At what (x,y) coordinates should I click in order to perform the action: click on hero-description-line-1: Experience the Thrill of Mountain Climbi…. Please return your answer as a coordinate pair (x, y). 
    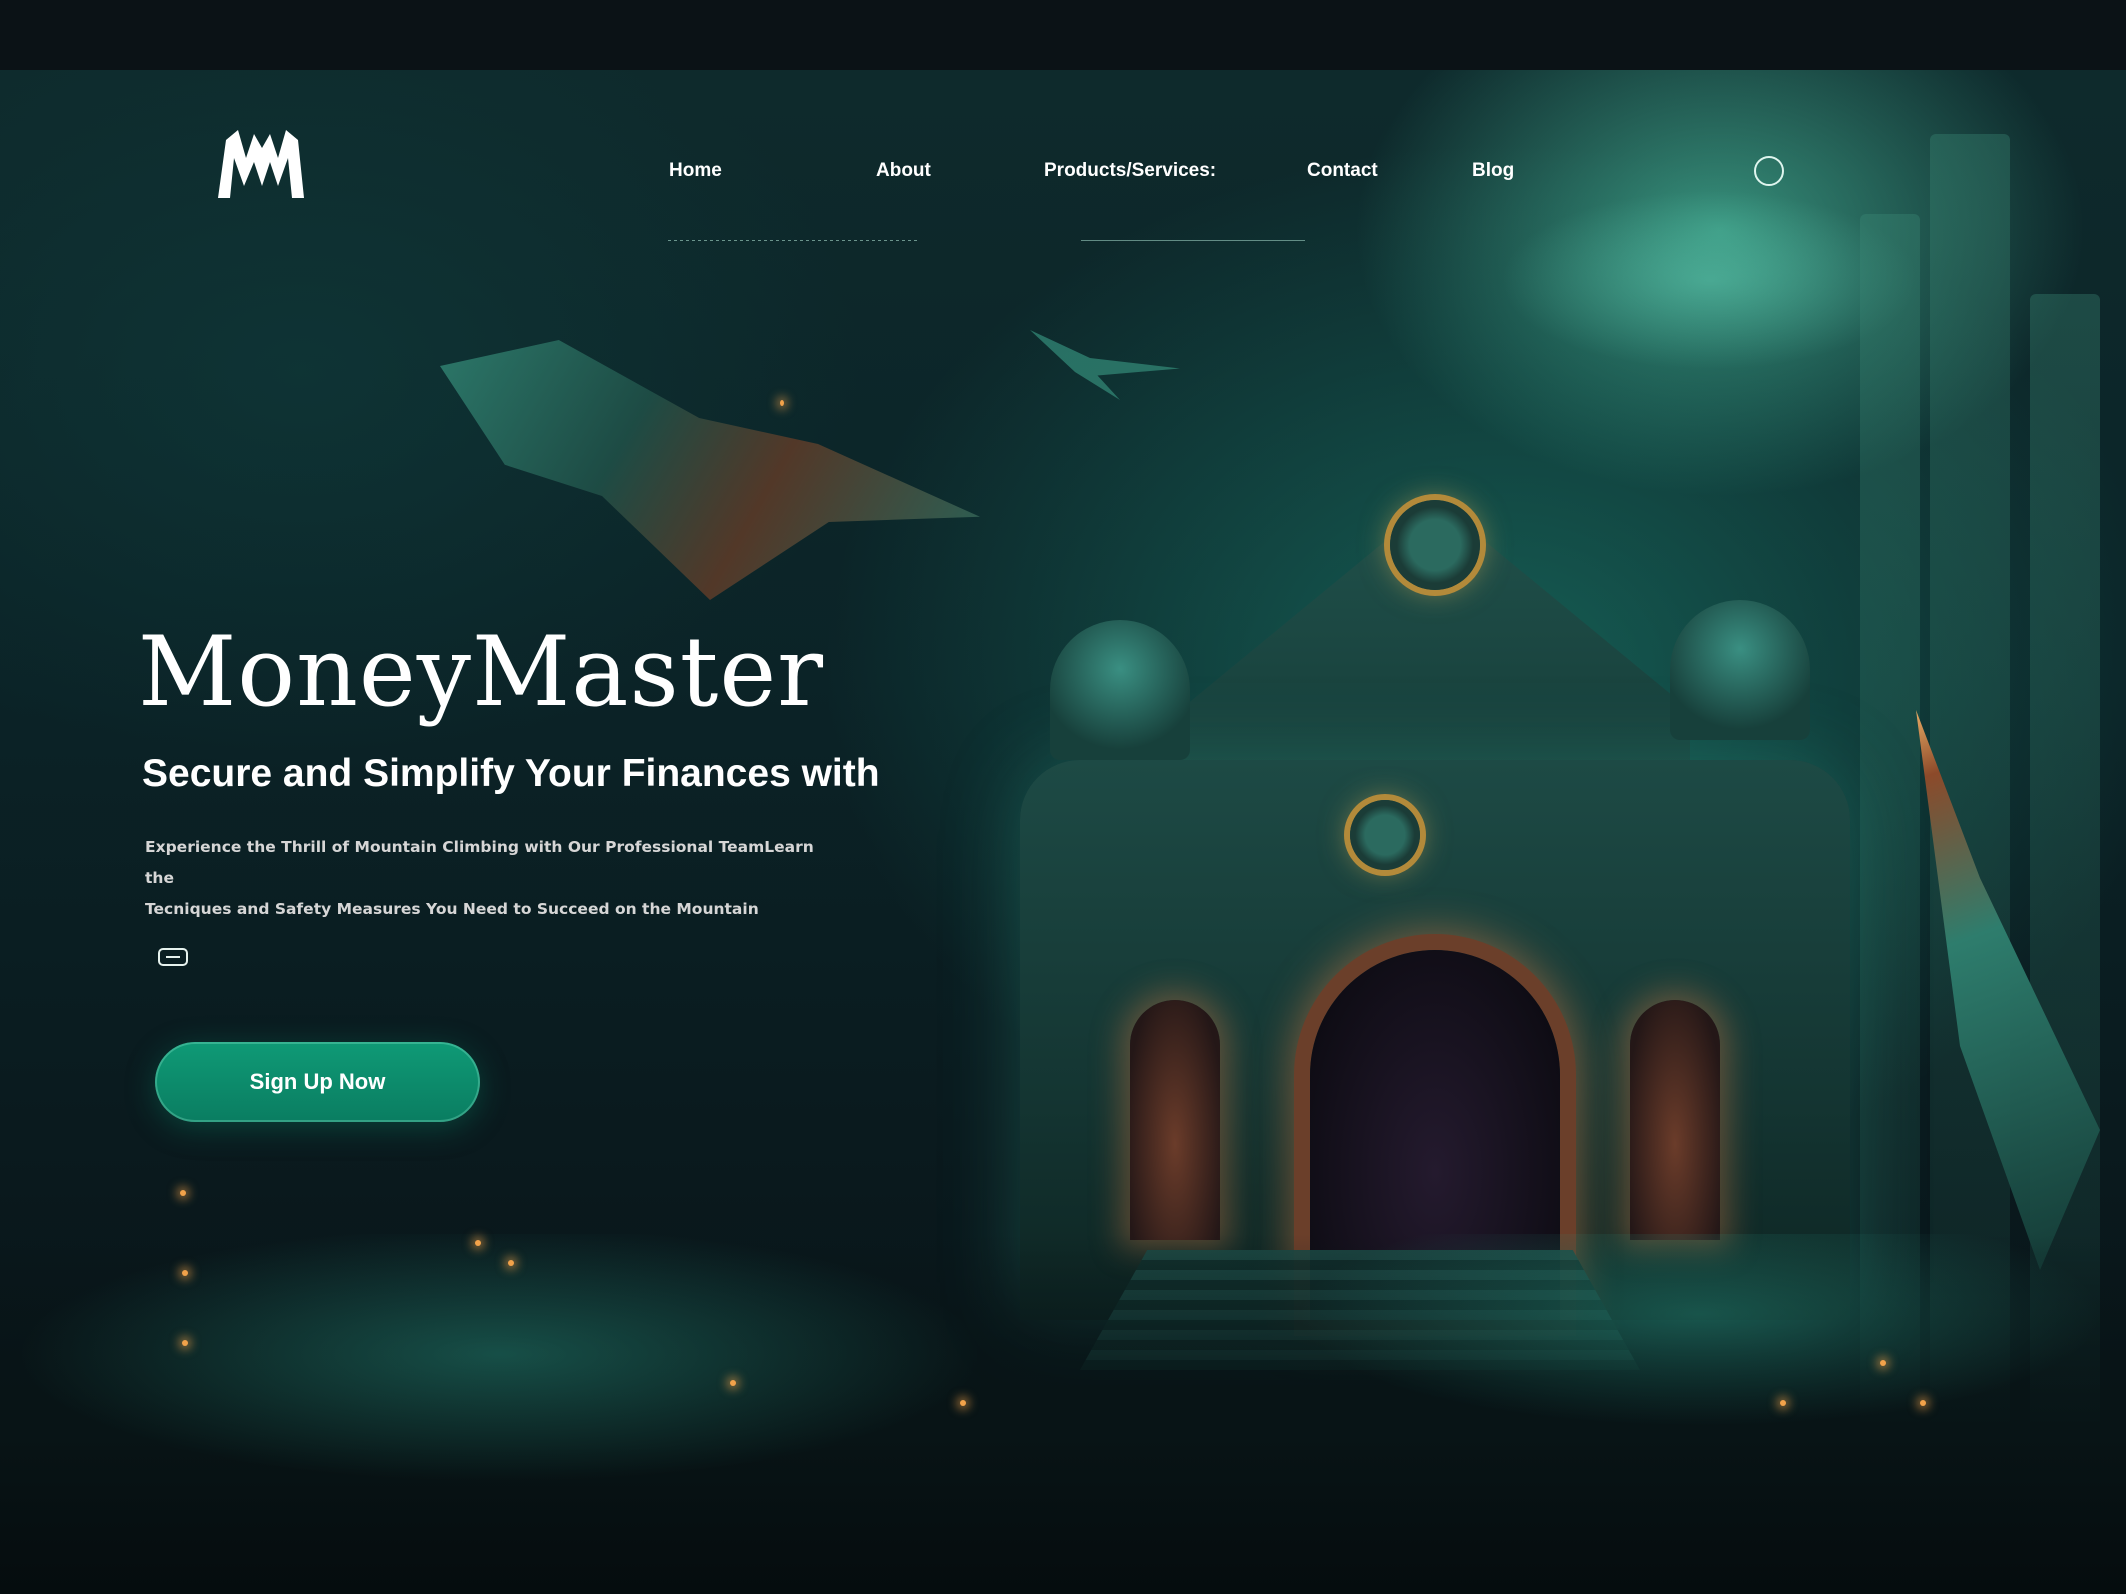
    Looking at the image, I should click on (479, 862).